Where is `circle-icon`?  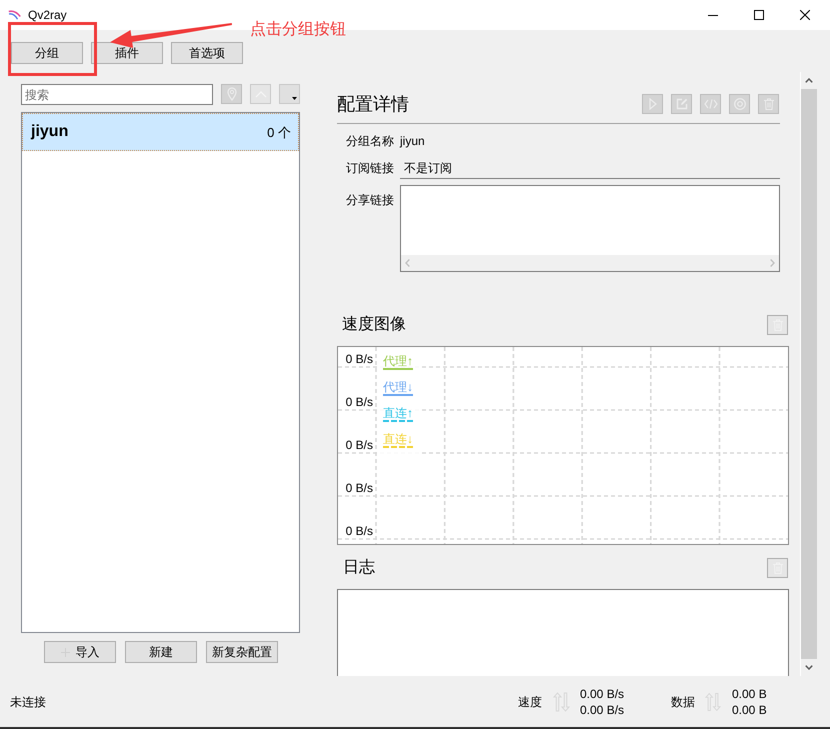
circle-icon is located at coordinates (740, 104).